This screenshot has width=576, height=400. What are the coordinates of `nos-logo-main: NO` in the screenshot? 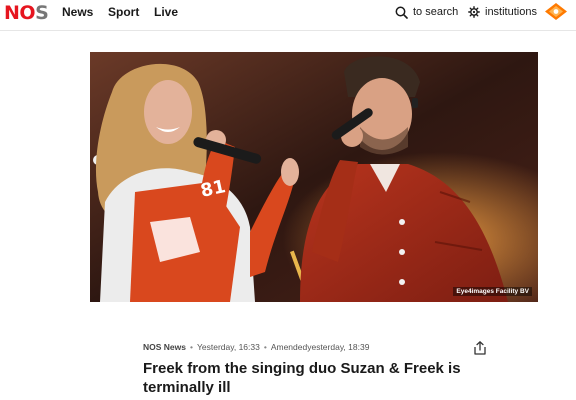 It's located at (20, 13).